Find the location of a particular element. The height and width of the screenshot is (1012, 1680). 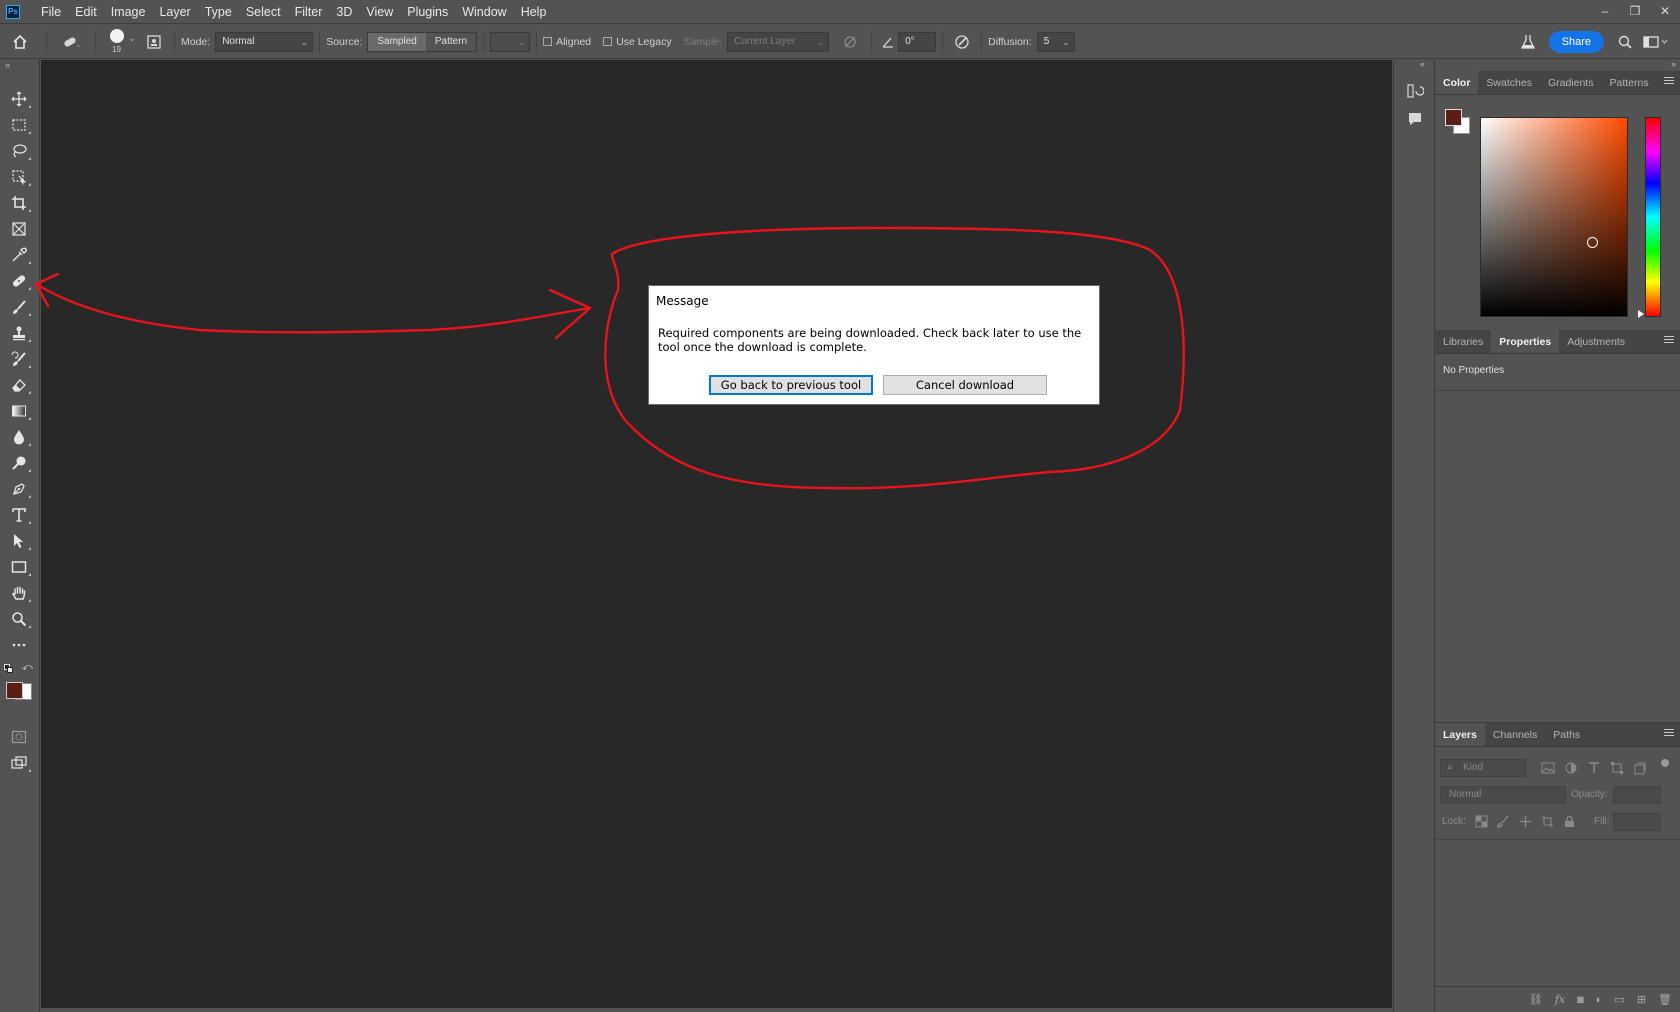

history-brush-tool-icon is located at coordinates (19, 359).